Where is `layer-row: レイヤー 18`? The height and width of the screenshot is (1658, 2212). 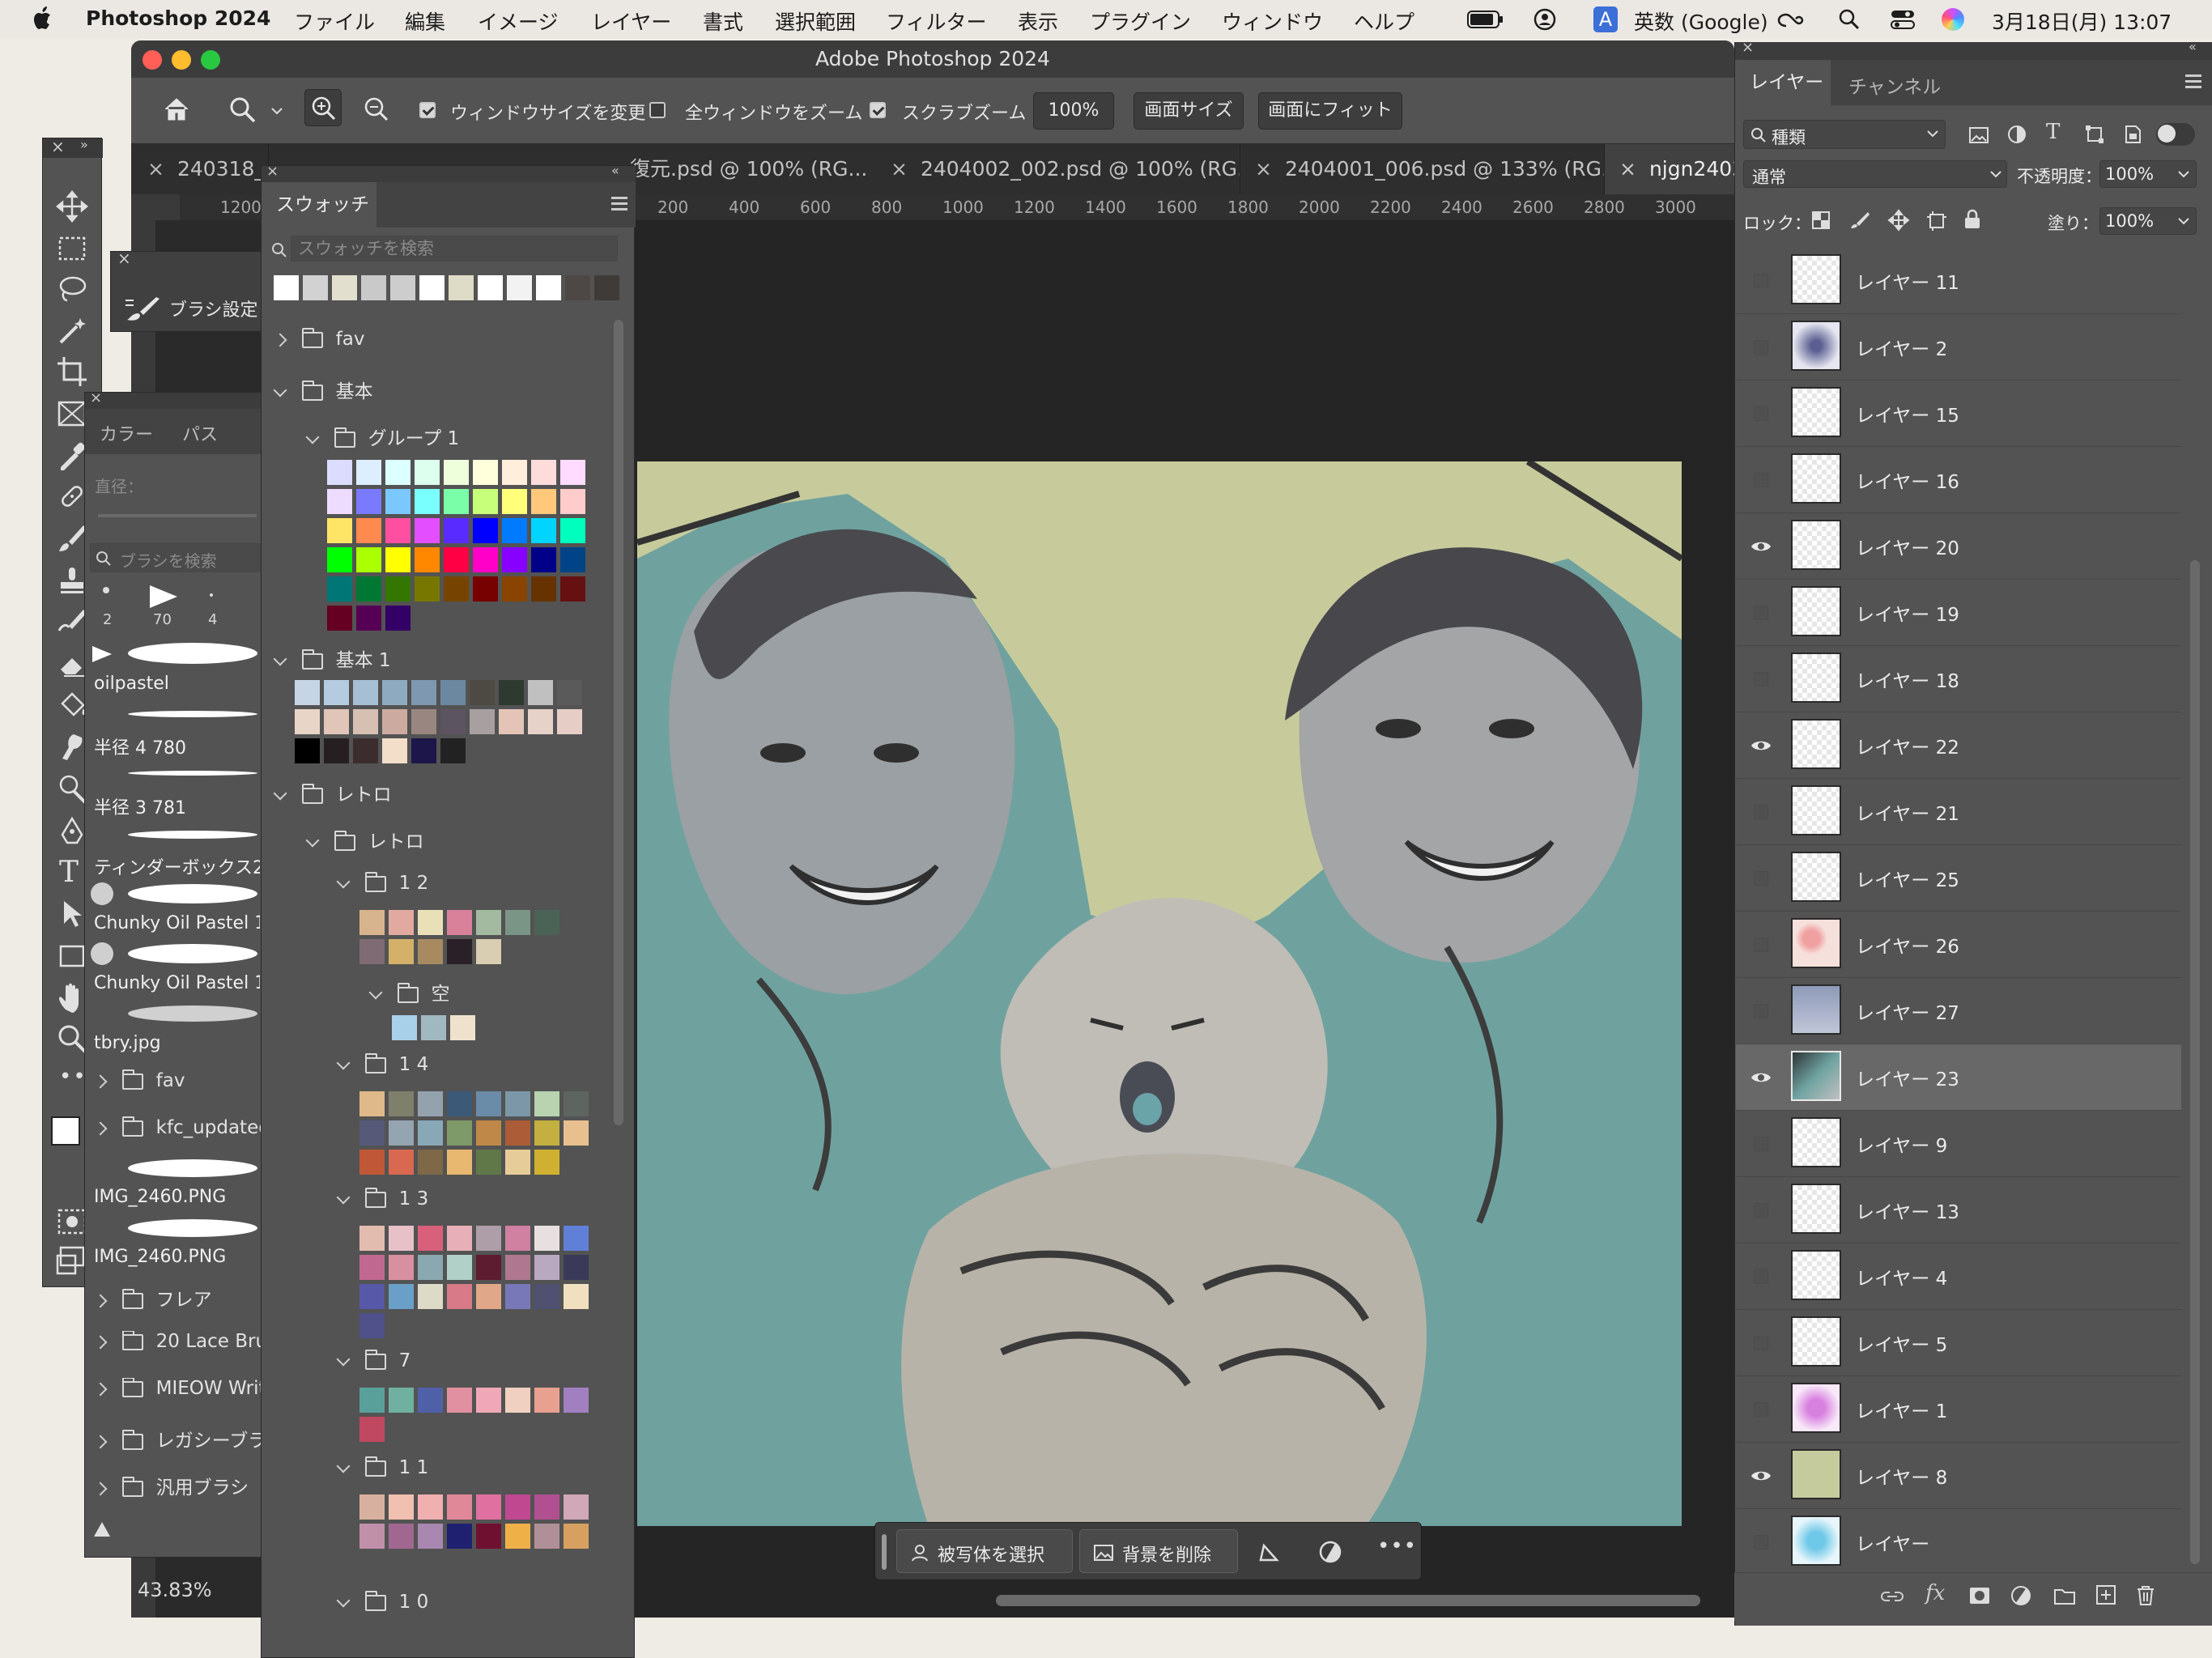
layer-row: レイヤー 18 is located at coordinates (1959, 679).